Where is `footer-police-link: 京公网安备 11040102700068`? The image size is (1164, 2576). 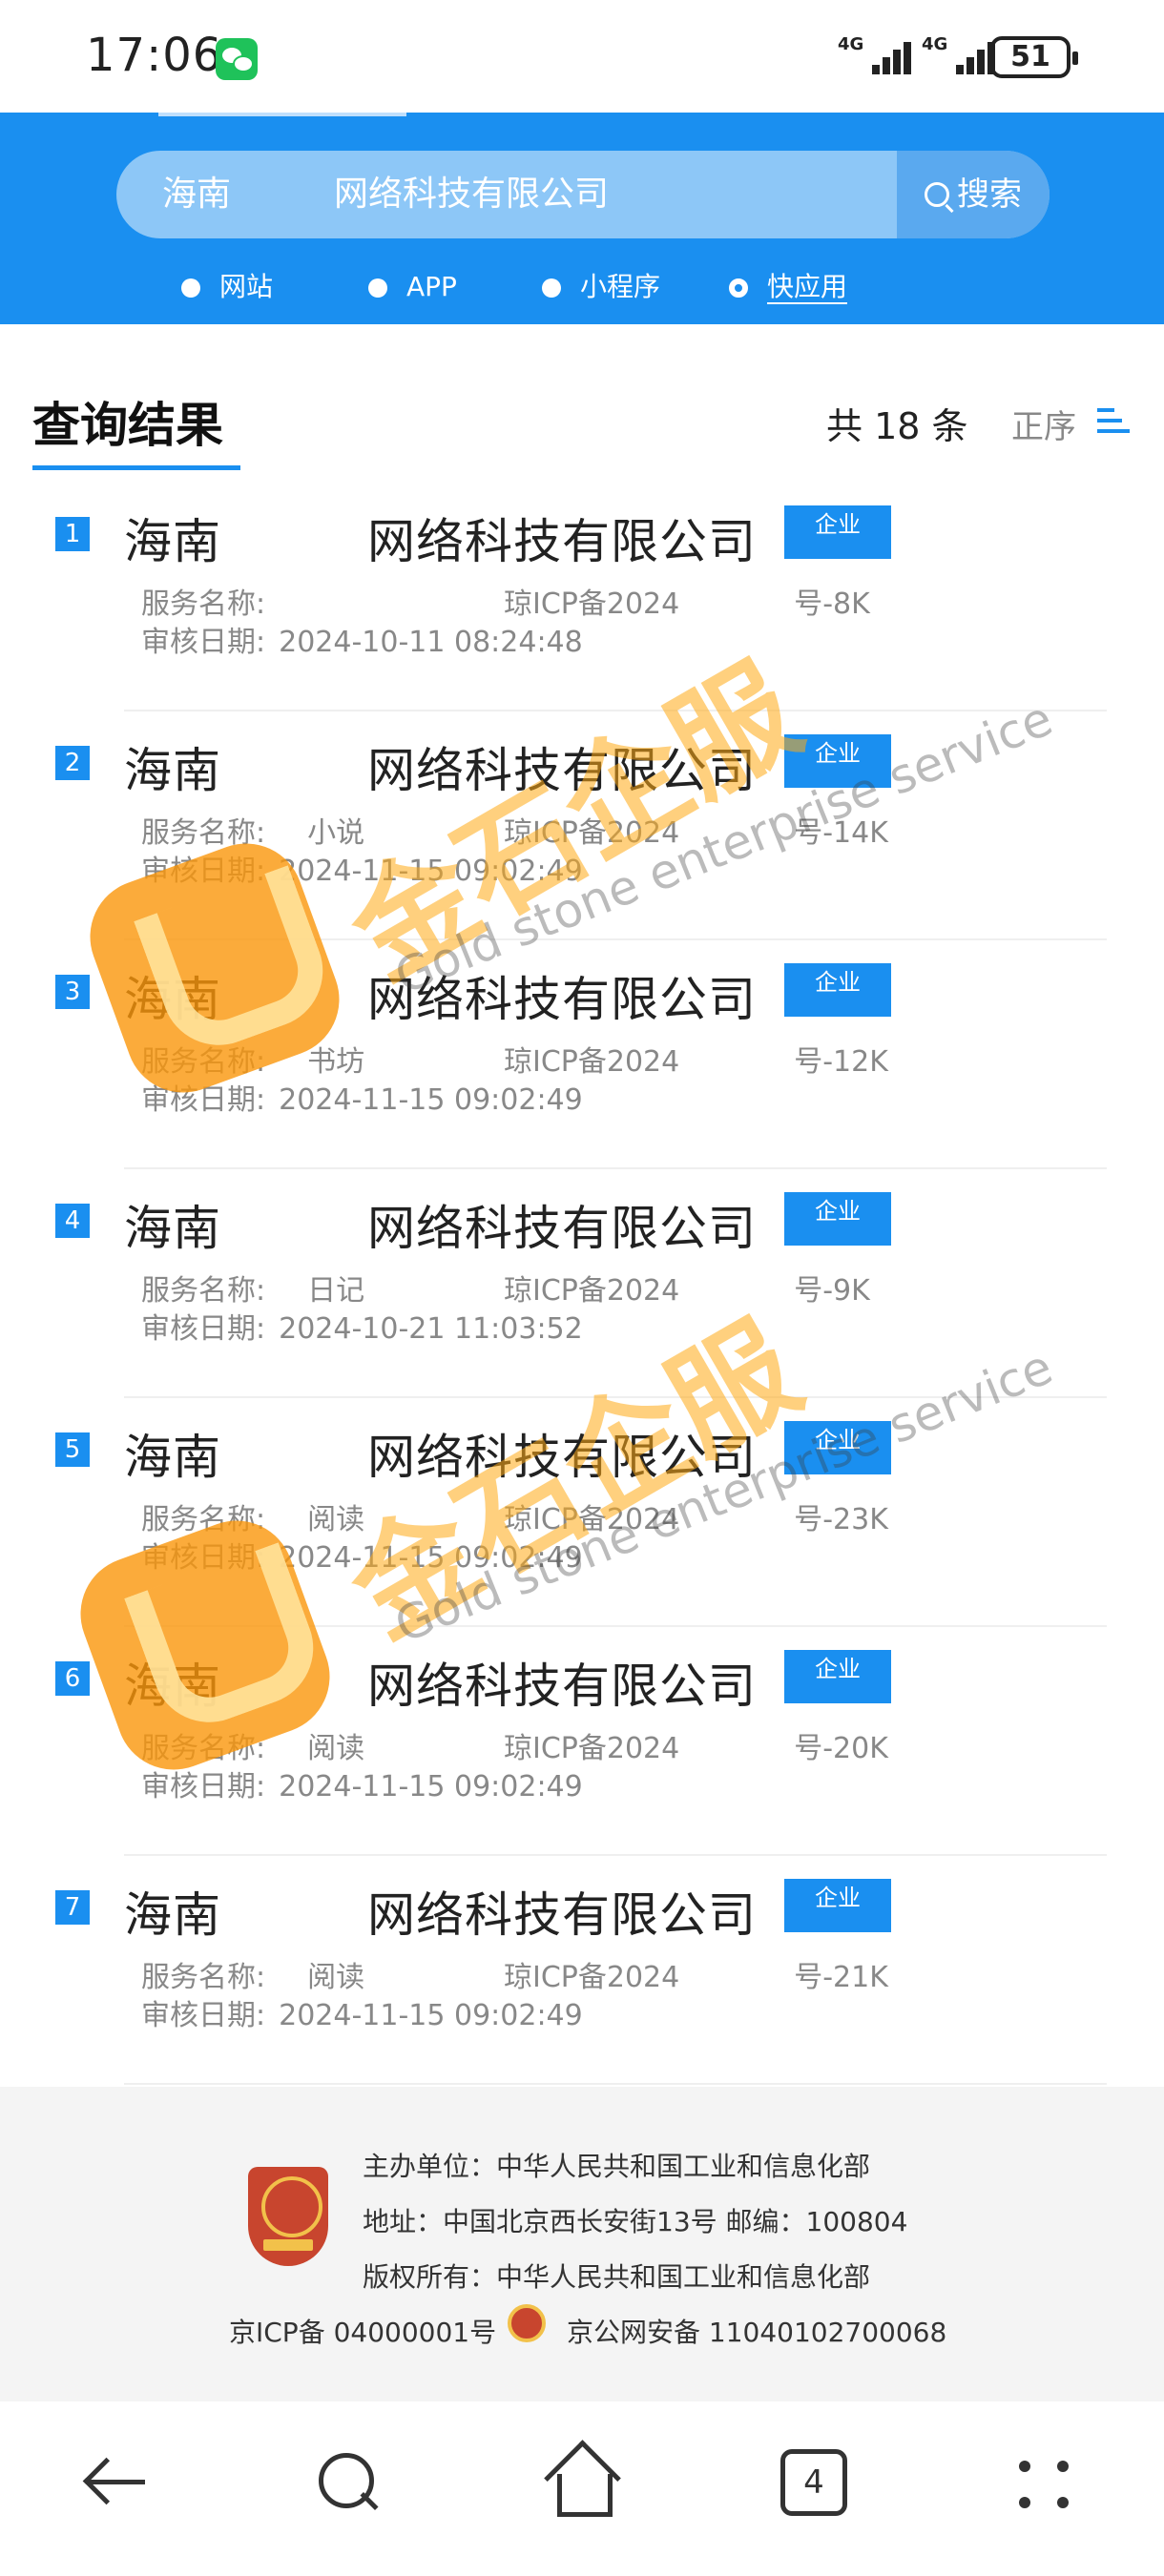 footer-police-link: 京公网安备 11040102700068 is located at coordinates (757, 2331).